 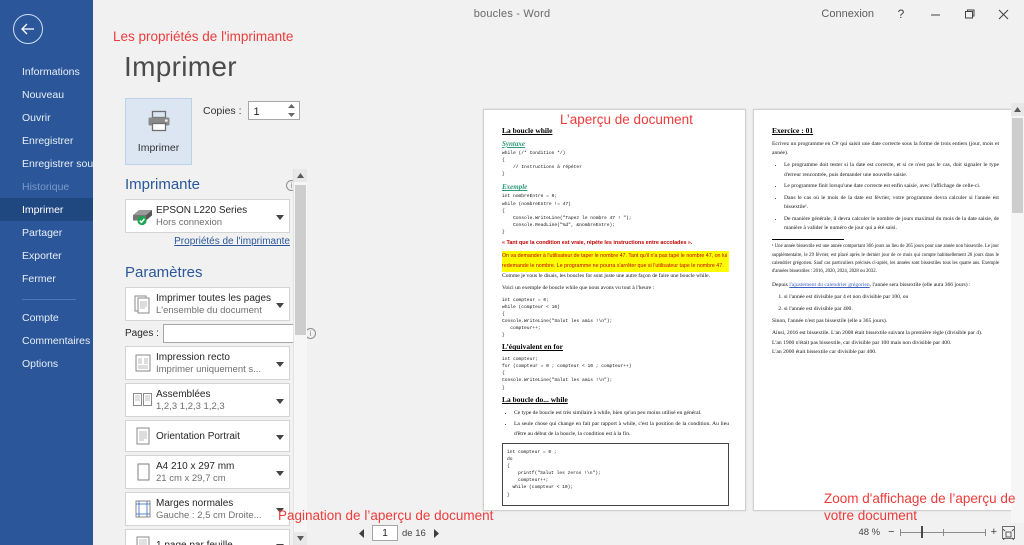 What do you see at coordinates (158, 147) in the screenshot?
I see `print-button-label: Imprimer` at bounding box center [158, 147].